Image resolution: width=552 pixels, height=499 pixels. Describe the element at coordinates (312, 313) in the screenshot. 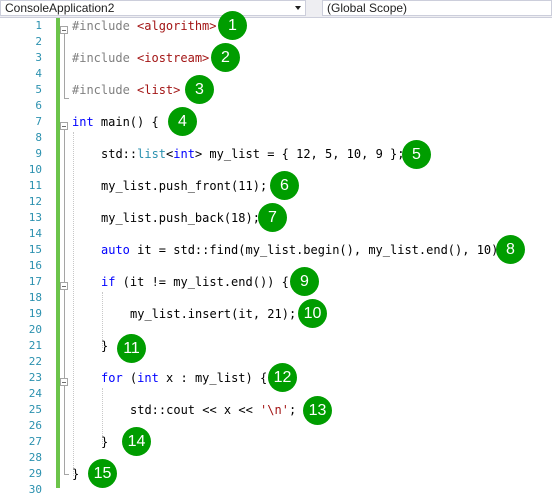

I see `annotation-badge: 10` at that location.